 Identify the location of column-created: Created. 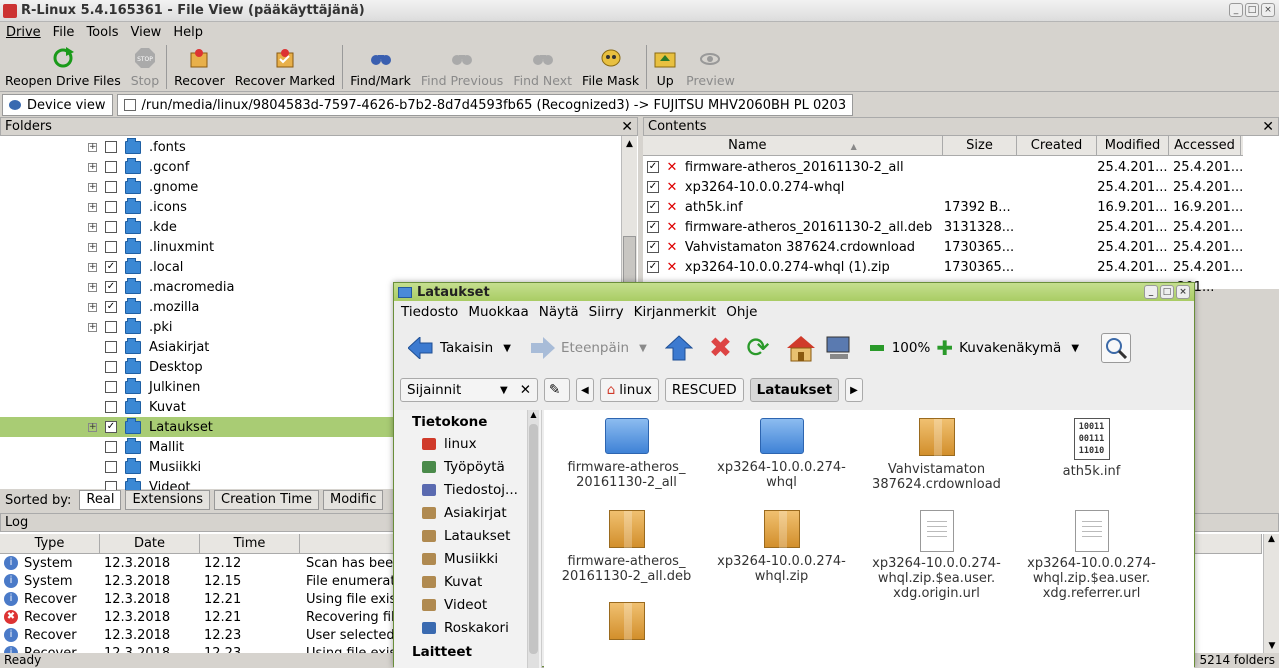
(1057, 145).